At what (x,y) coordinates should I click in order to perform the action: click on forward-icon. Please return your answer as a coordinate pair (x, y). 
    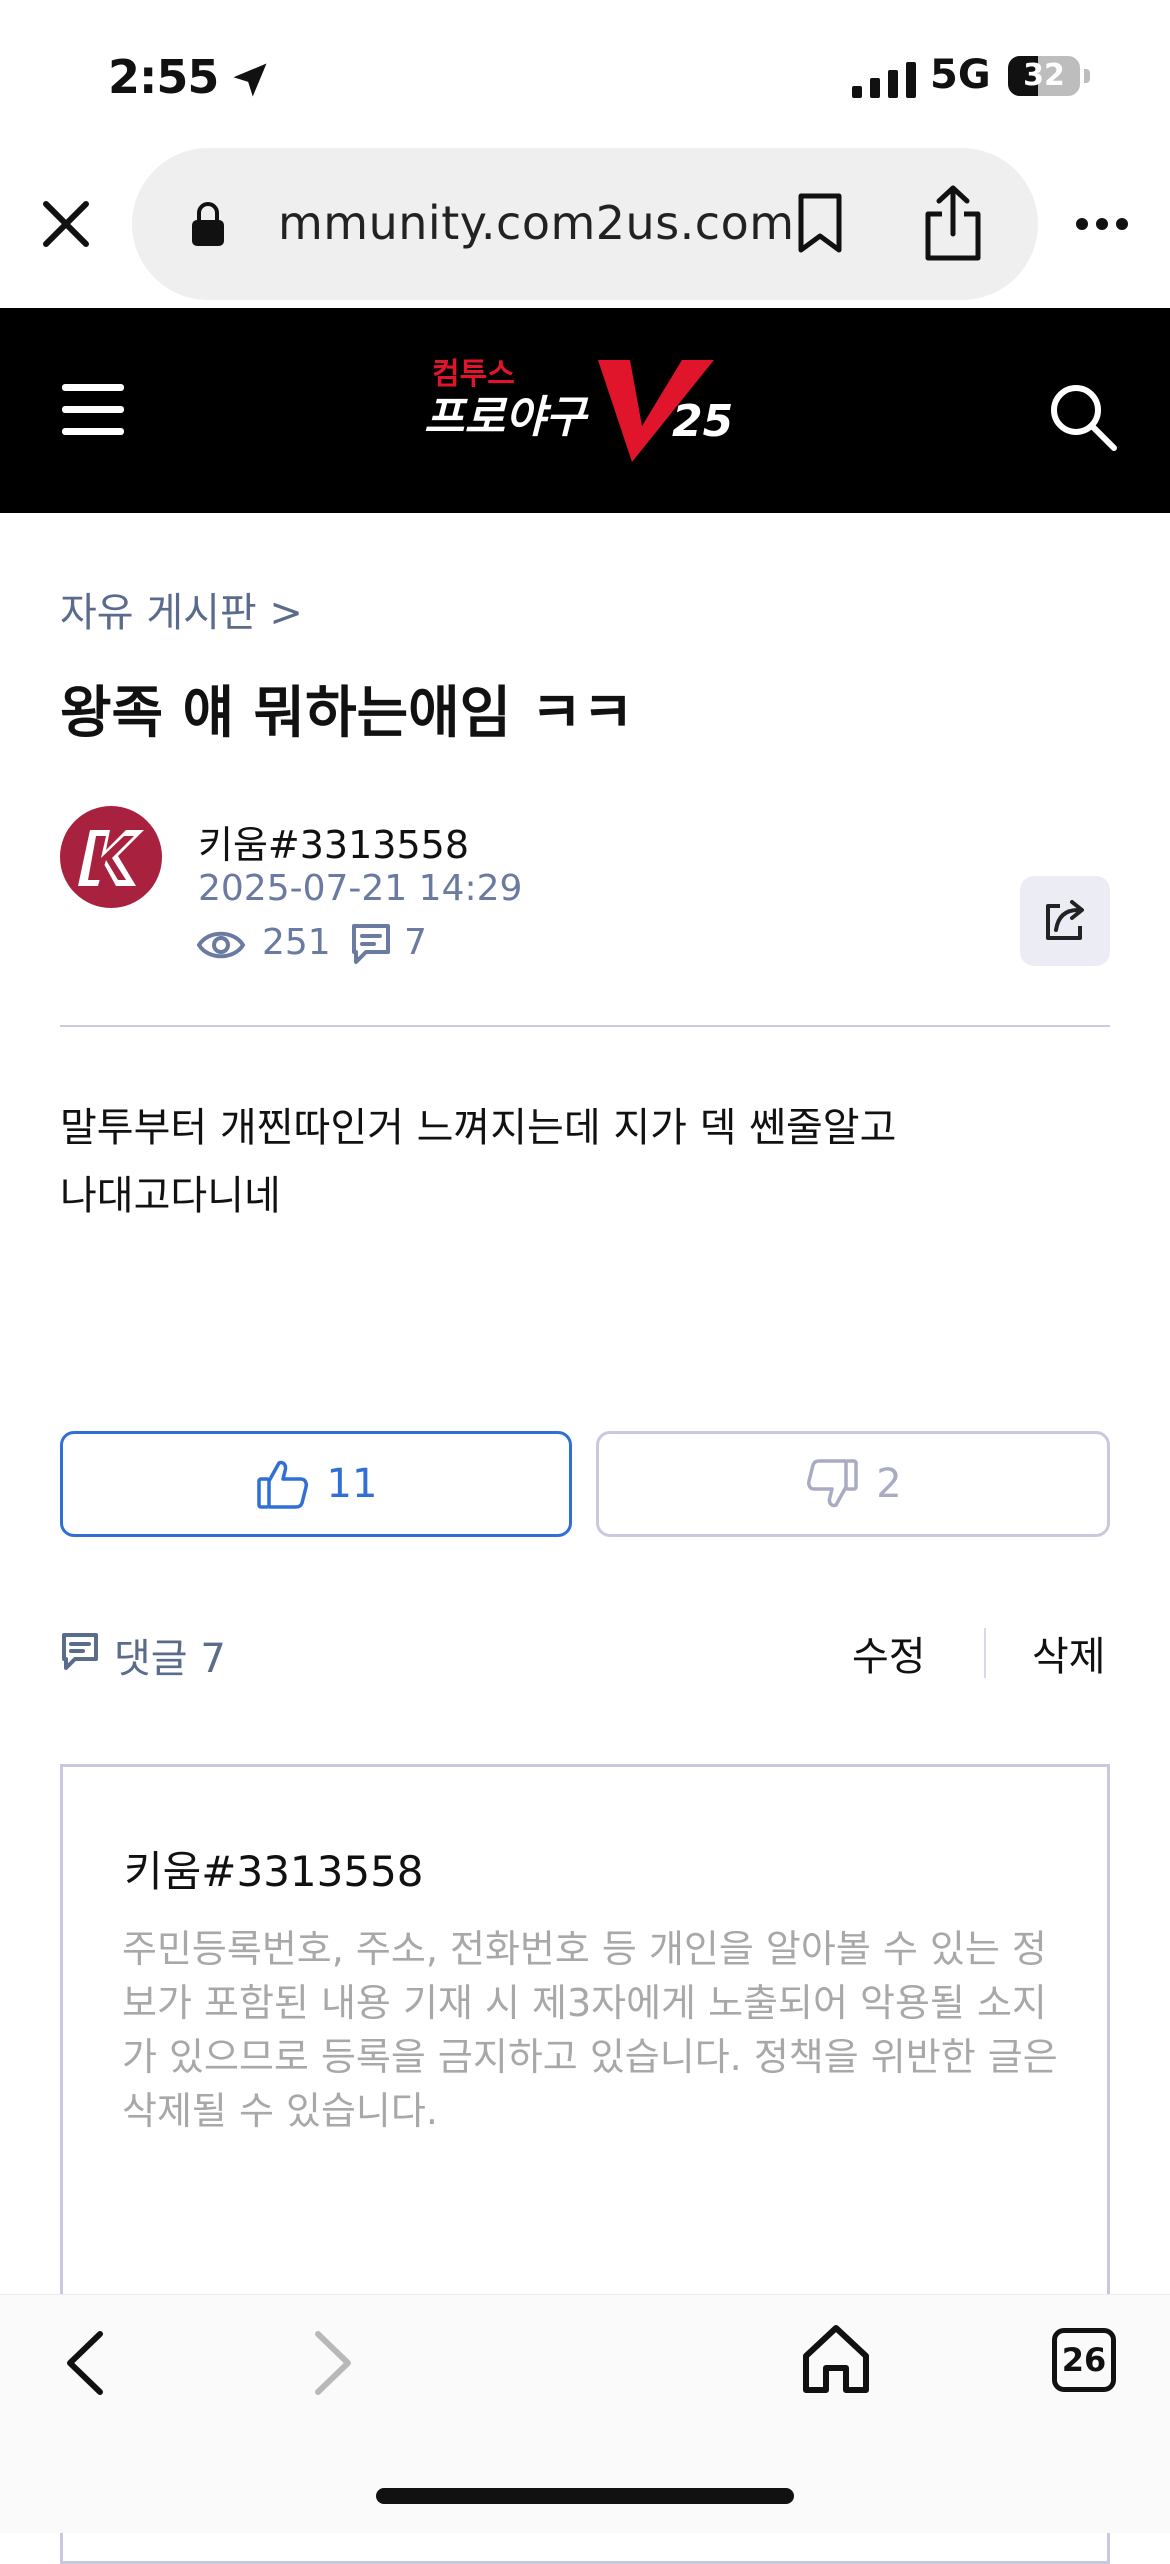
    Looking at the image, I should click on (333, 2363).